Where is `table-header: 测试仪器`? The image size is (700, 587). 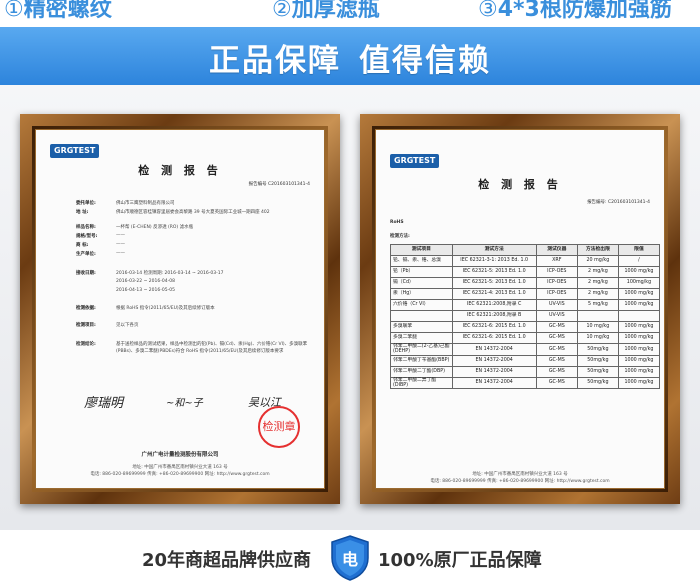 table-header: 测试仪器 is located at coordinates (556, 250).